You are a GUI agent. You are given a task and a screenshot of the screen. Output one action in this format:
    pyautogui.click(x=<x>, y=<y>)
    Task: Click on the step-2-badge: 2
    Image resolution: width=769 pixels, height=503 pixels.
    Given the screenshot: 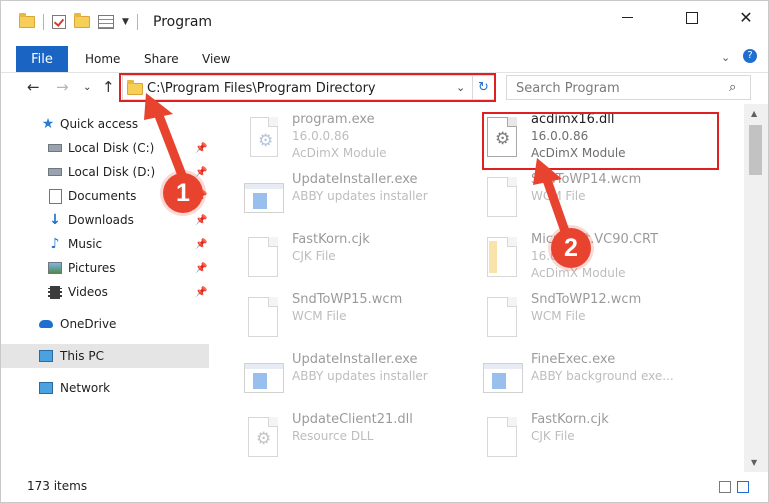 What is the action you would take?
    pyautogui.click(x=571, y=248)
    